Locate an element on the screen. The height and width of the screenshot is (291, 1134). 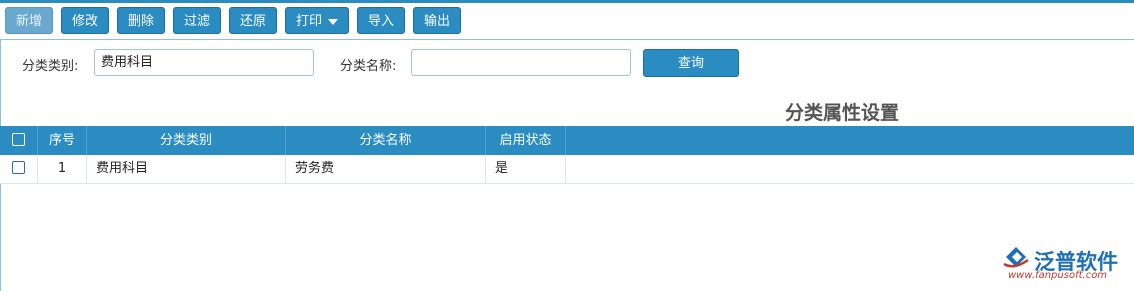
new-button: 新增 is located at coordinates (29, 20).